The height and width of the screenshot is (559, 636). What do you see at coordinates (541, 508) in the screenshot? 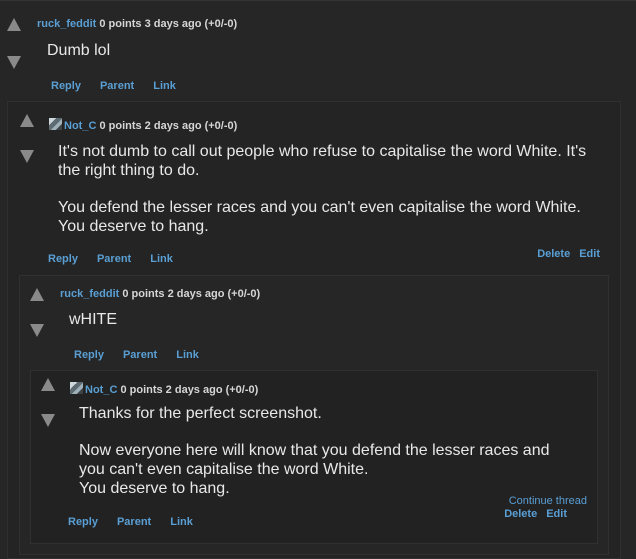
I see `owner-actions: Continue thread Delete Edit` at bounding box center [541, 508].